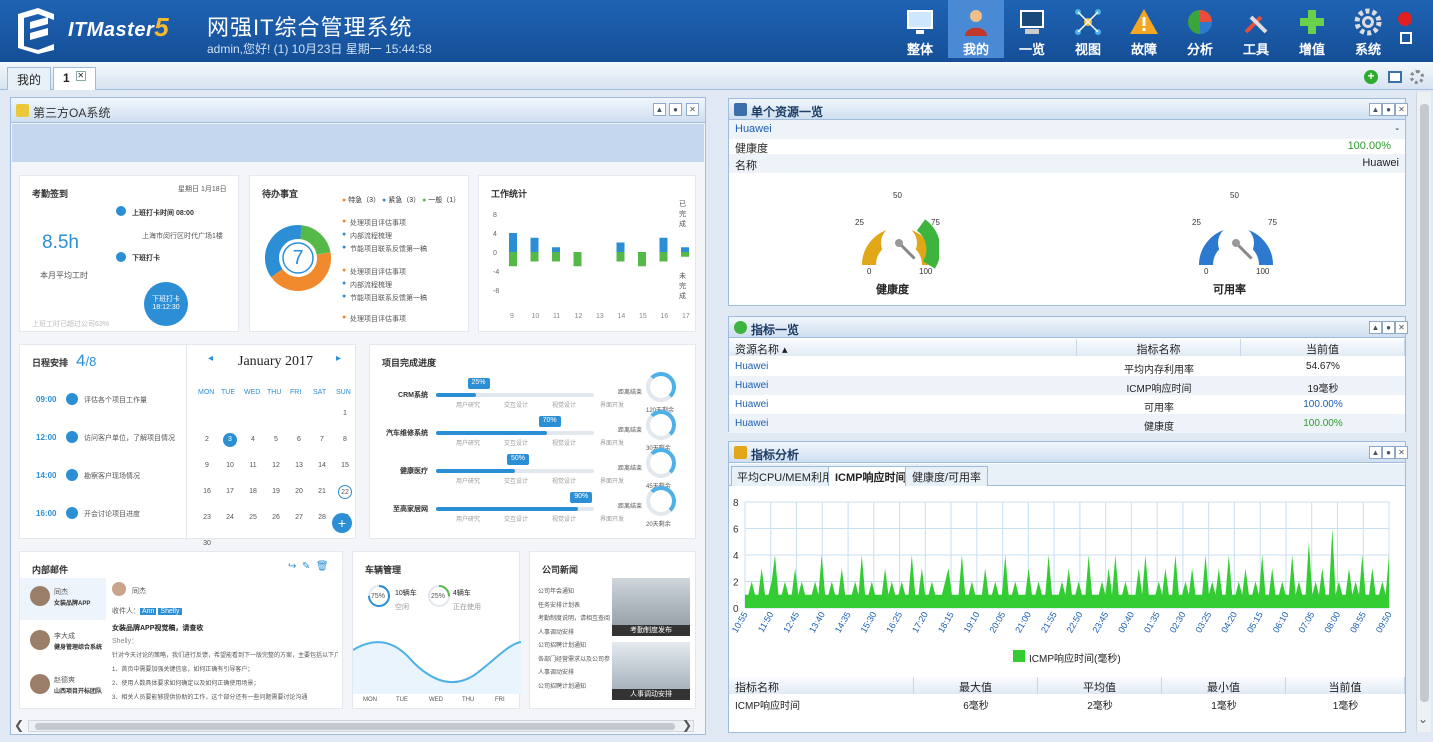 The width and height of the screenshot is (1433, 742). I want to click on schedule-text: 勘察客户现场情况, so click(112, 476).